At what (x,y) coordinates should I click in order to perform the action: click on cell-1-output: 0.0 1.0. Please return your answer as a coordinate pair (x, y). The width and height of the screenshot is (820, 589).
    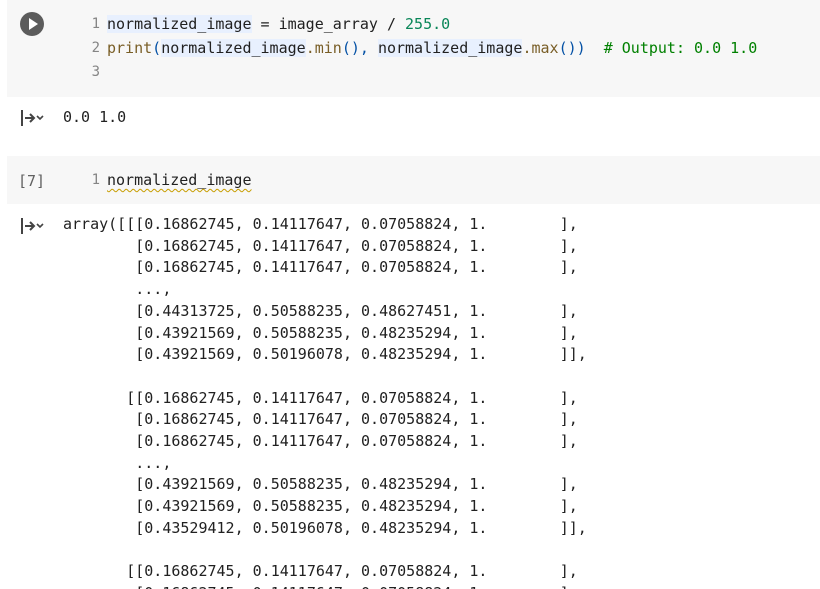
    Looking at the image, I should click on (95, 117).